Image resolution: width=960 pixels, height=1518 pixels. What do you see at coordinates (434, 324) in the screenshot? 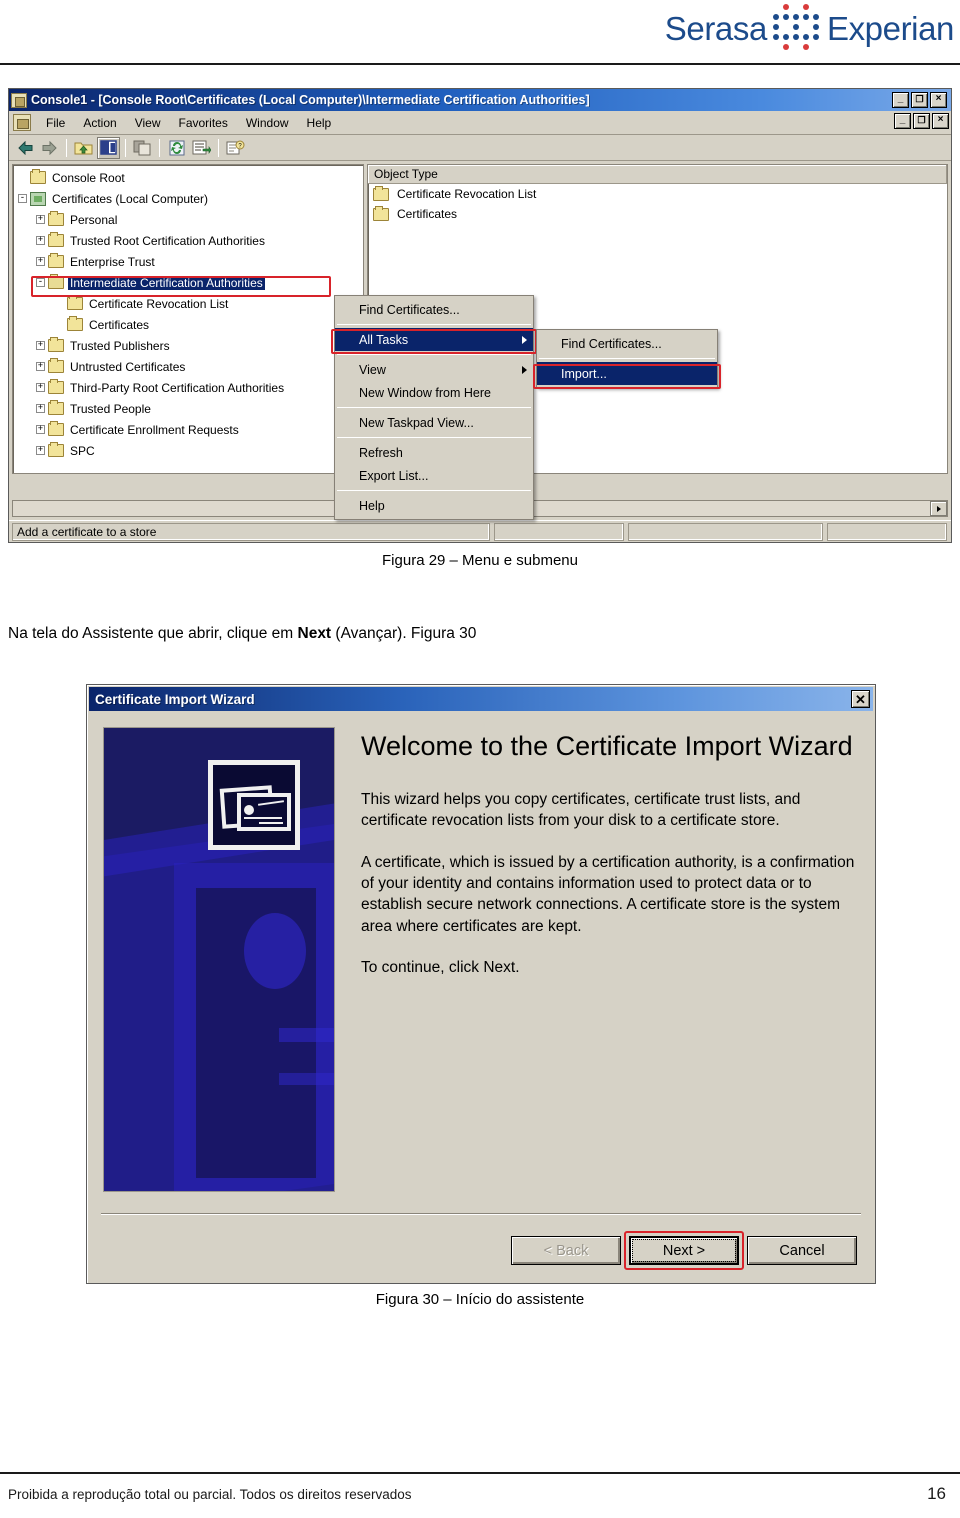
I see `menu-separator` at bounding box center [434, 324].